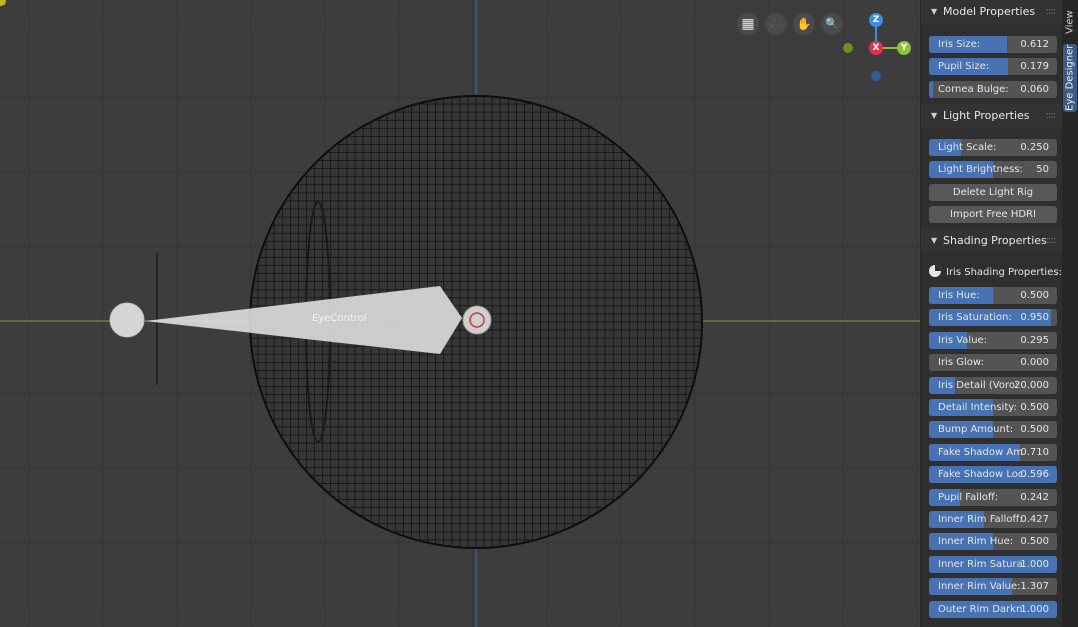 The image size is (1078, 627). What do you see at coordinates (935, 271) in the screenshot?
I see `shading-sphere-icon` at bounding box center [935, 271].